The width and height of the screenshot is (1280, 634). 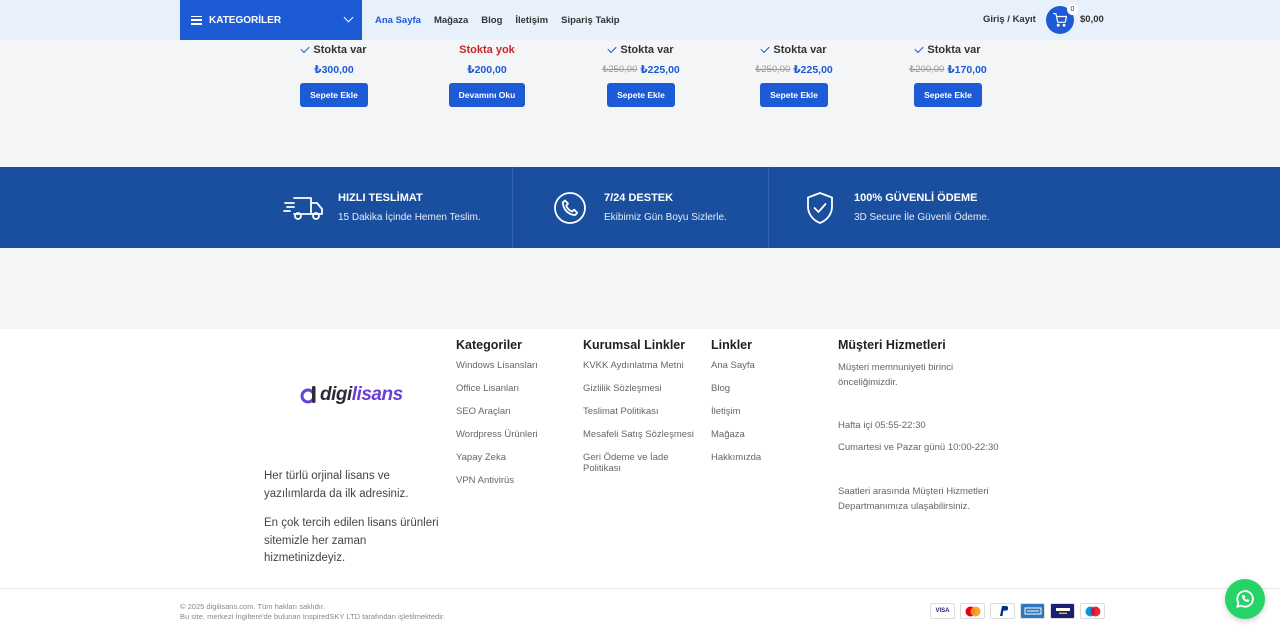 I want to click on footer-link: VPN Antivirüs, so click(x=516, y=480).